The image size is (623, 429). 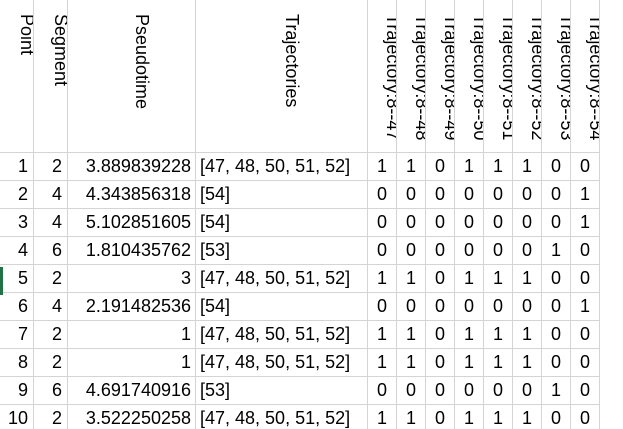 What do you see at coordinates (17, 223) in the screenshot?
I see `cell-point: 3` at bounding box center [17, 223].